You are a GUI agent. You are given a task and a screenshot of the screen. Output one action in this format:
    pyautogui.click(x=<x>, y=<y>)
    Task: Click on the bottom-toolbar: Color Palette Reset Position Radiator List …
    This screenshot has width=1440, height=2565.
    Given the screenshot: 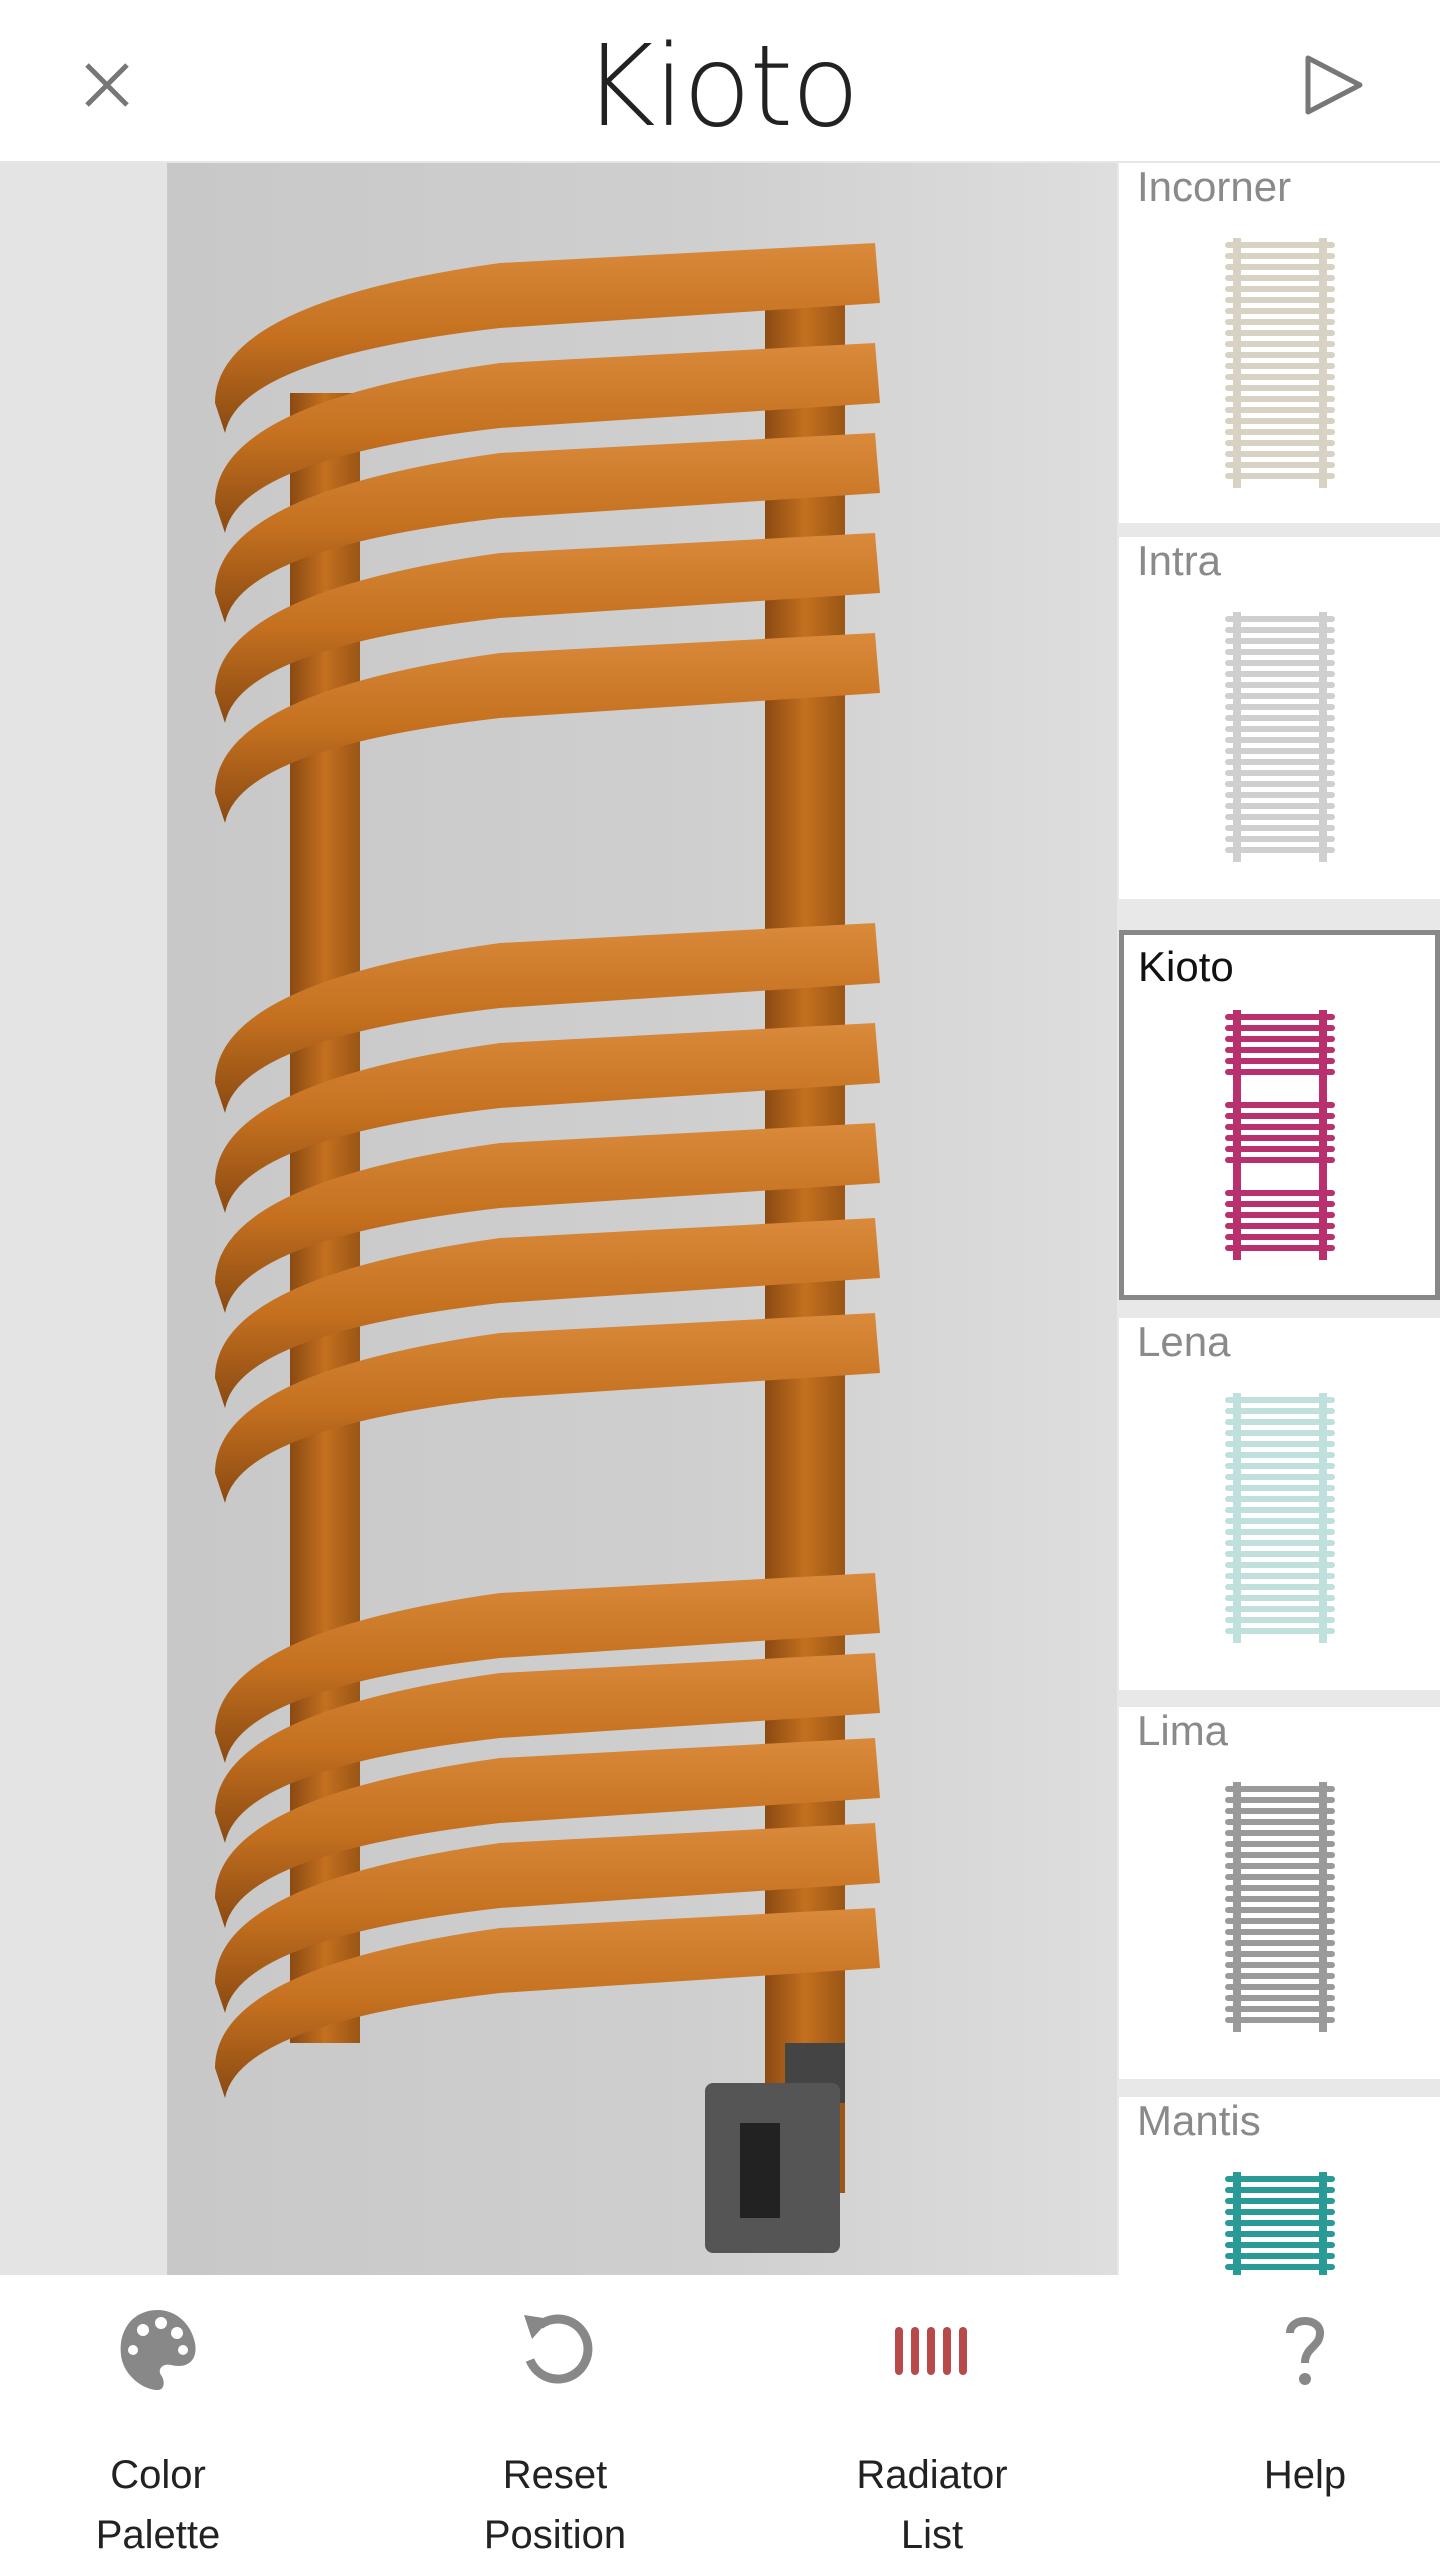 What is the action you would take?
    pyautogui.click(x=720, y=2417)
    